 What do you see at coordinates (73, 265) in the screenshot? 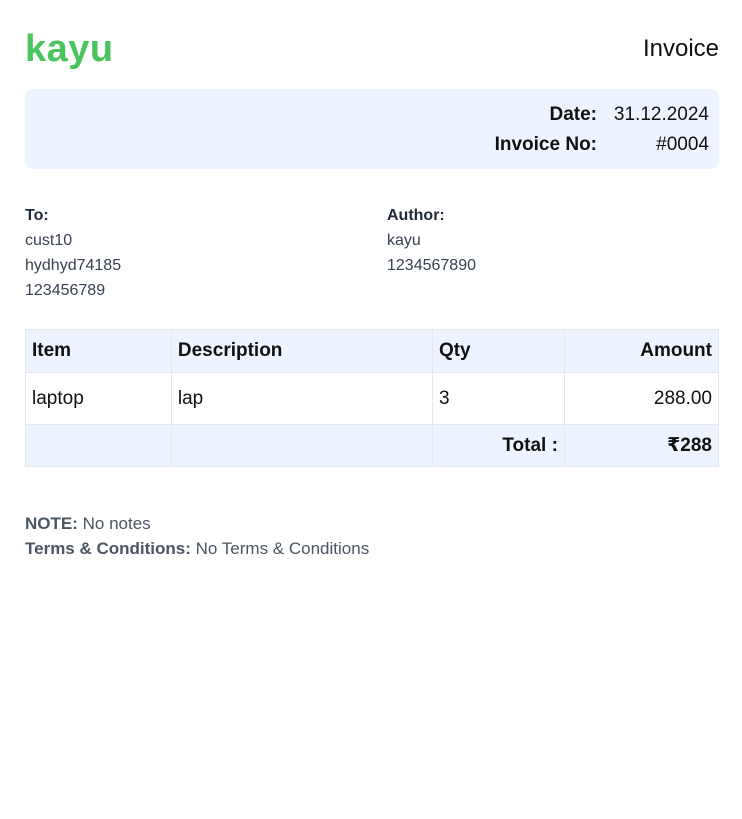
I see `recipient-address: hydhyd74185` at bounding box center [73, 265].